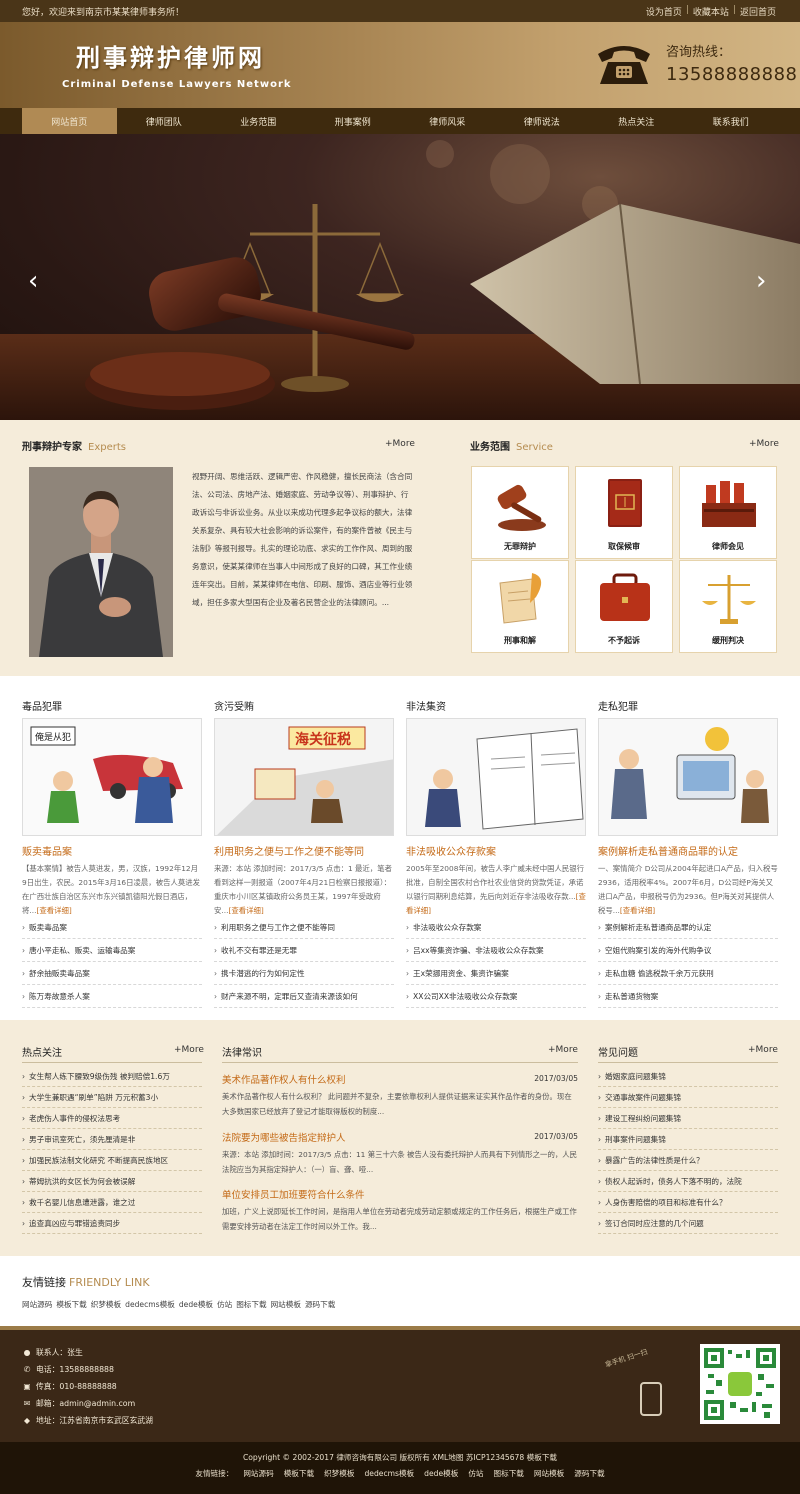 Image resolution: width=800 pixels, height=1494 pixels. I want to click on set-homepage-link: 设为首页, so click(664, 11).